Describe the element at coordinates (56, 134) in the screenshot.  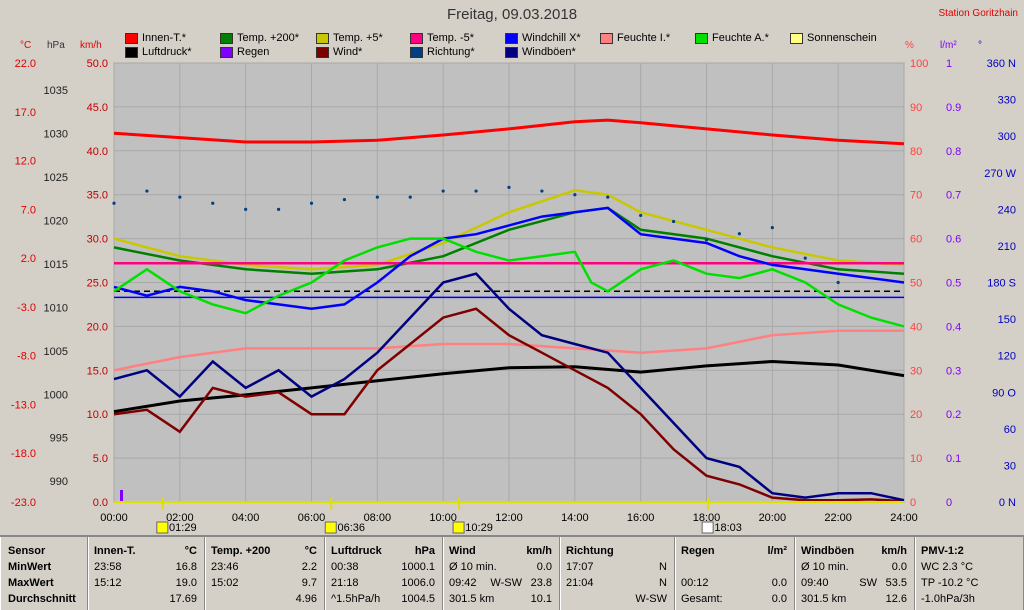
I see `hpa-tick: 1030` at that location.